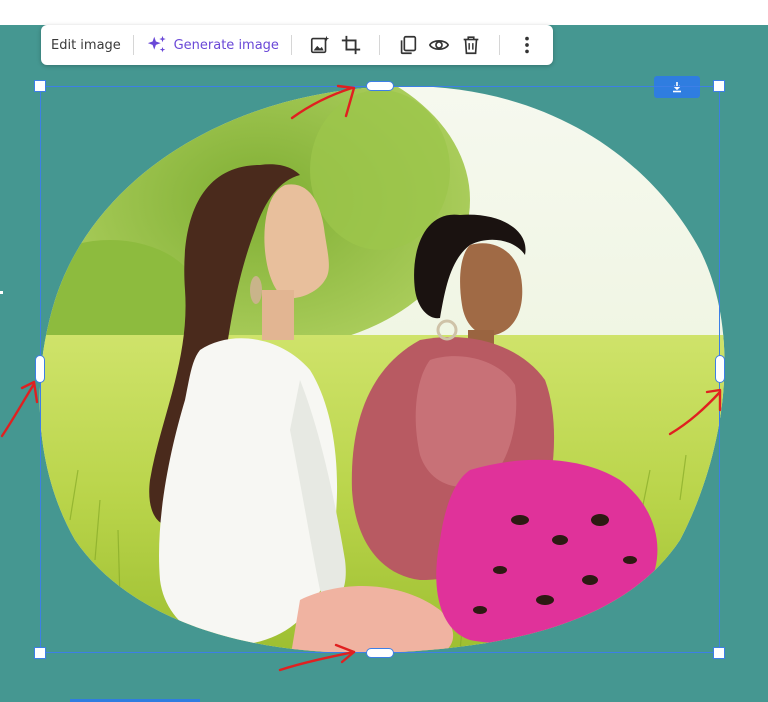  I want to click on resize-handle-top, so click(380, 86).